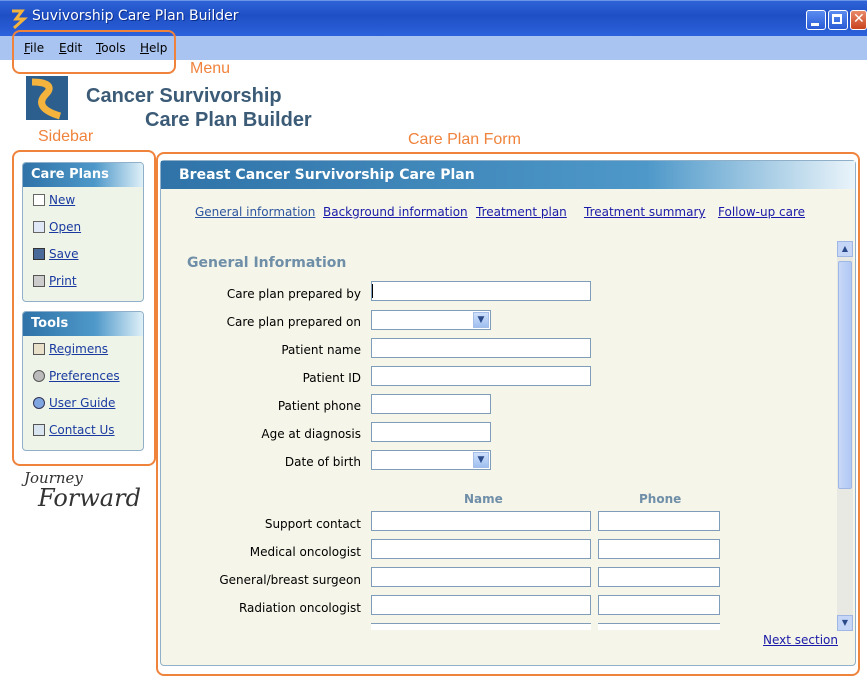  I want to click on maximize-button, so click(838, 20).